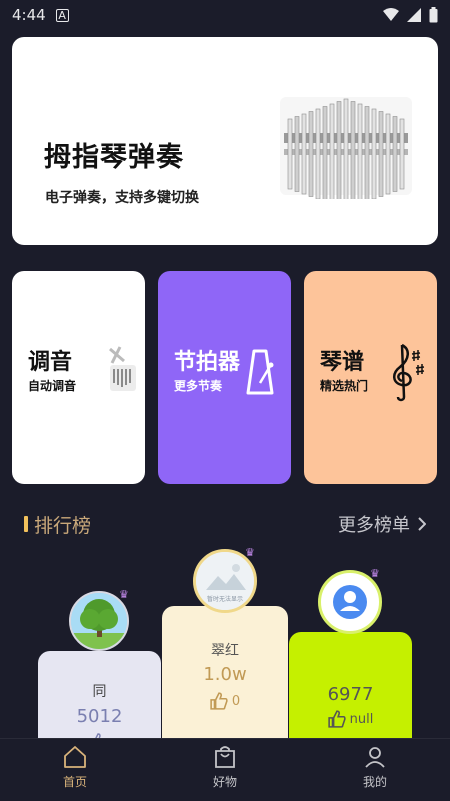 This screenshot has height=801, width=450. I want to click on third-likes-count: null, so click(361, 719).